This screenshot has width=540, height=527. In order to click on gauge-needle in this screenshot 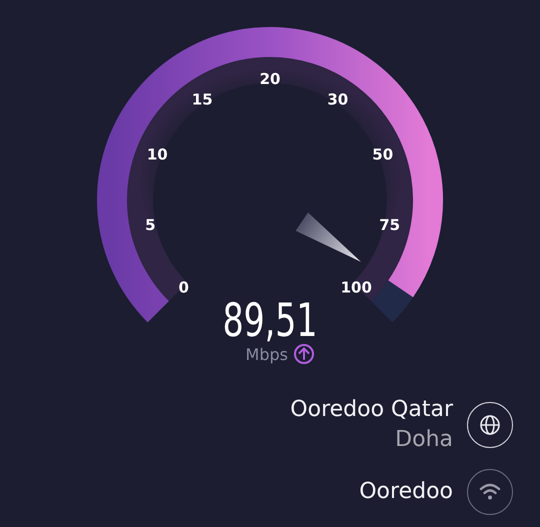, I will do `click(328, 237)`.